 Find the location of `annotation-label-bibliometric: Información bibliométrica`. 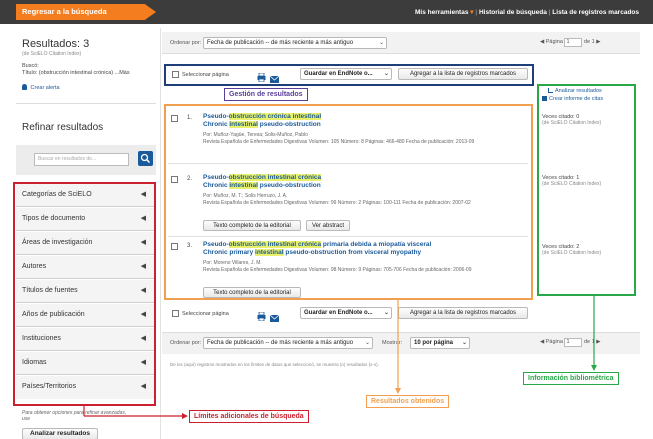

annotation-label-bibliometric: Información bibliométrica is located at coordinates (571, 378).